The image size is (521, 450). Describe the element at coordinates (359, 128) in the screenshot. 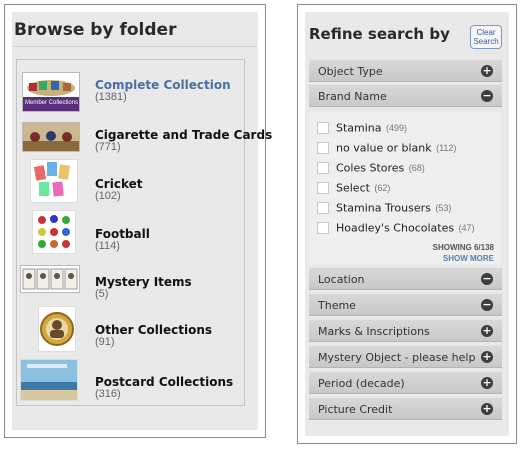

I see `brand-label: Stamina` at that location.